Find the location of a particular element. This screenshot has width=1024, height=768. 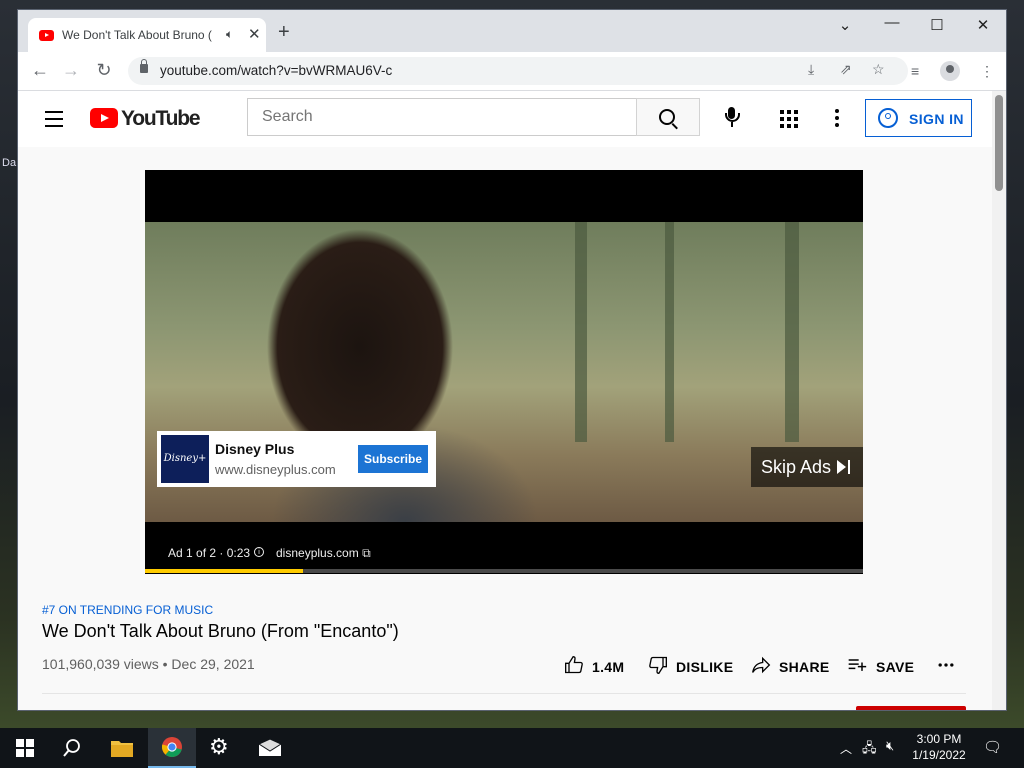

browser-menu-icon: ⋮ is located at coordinates (987, 71).